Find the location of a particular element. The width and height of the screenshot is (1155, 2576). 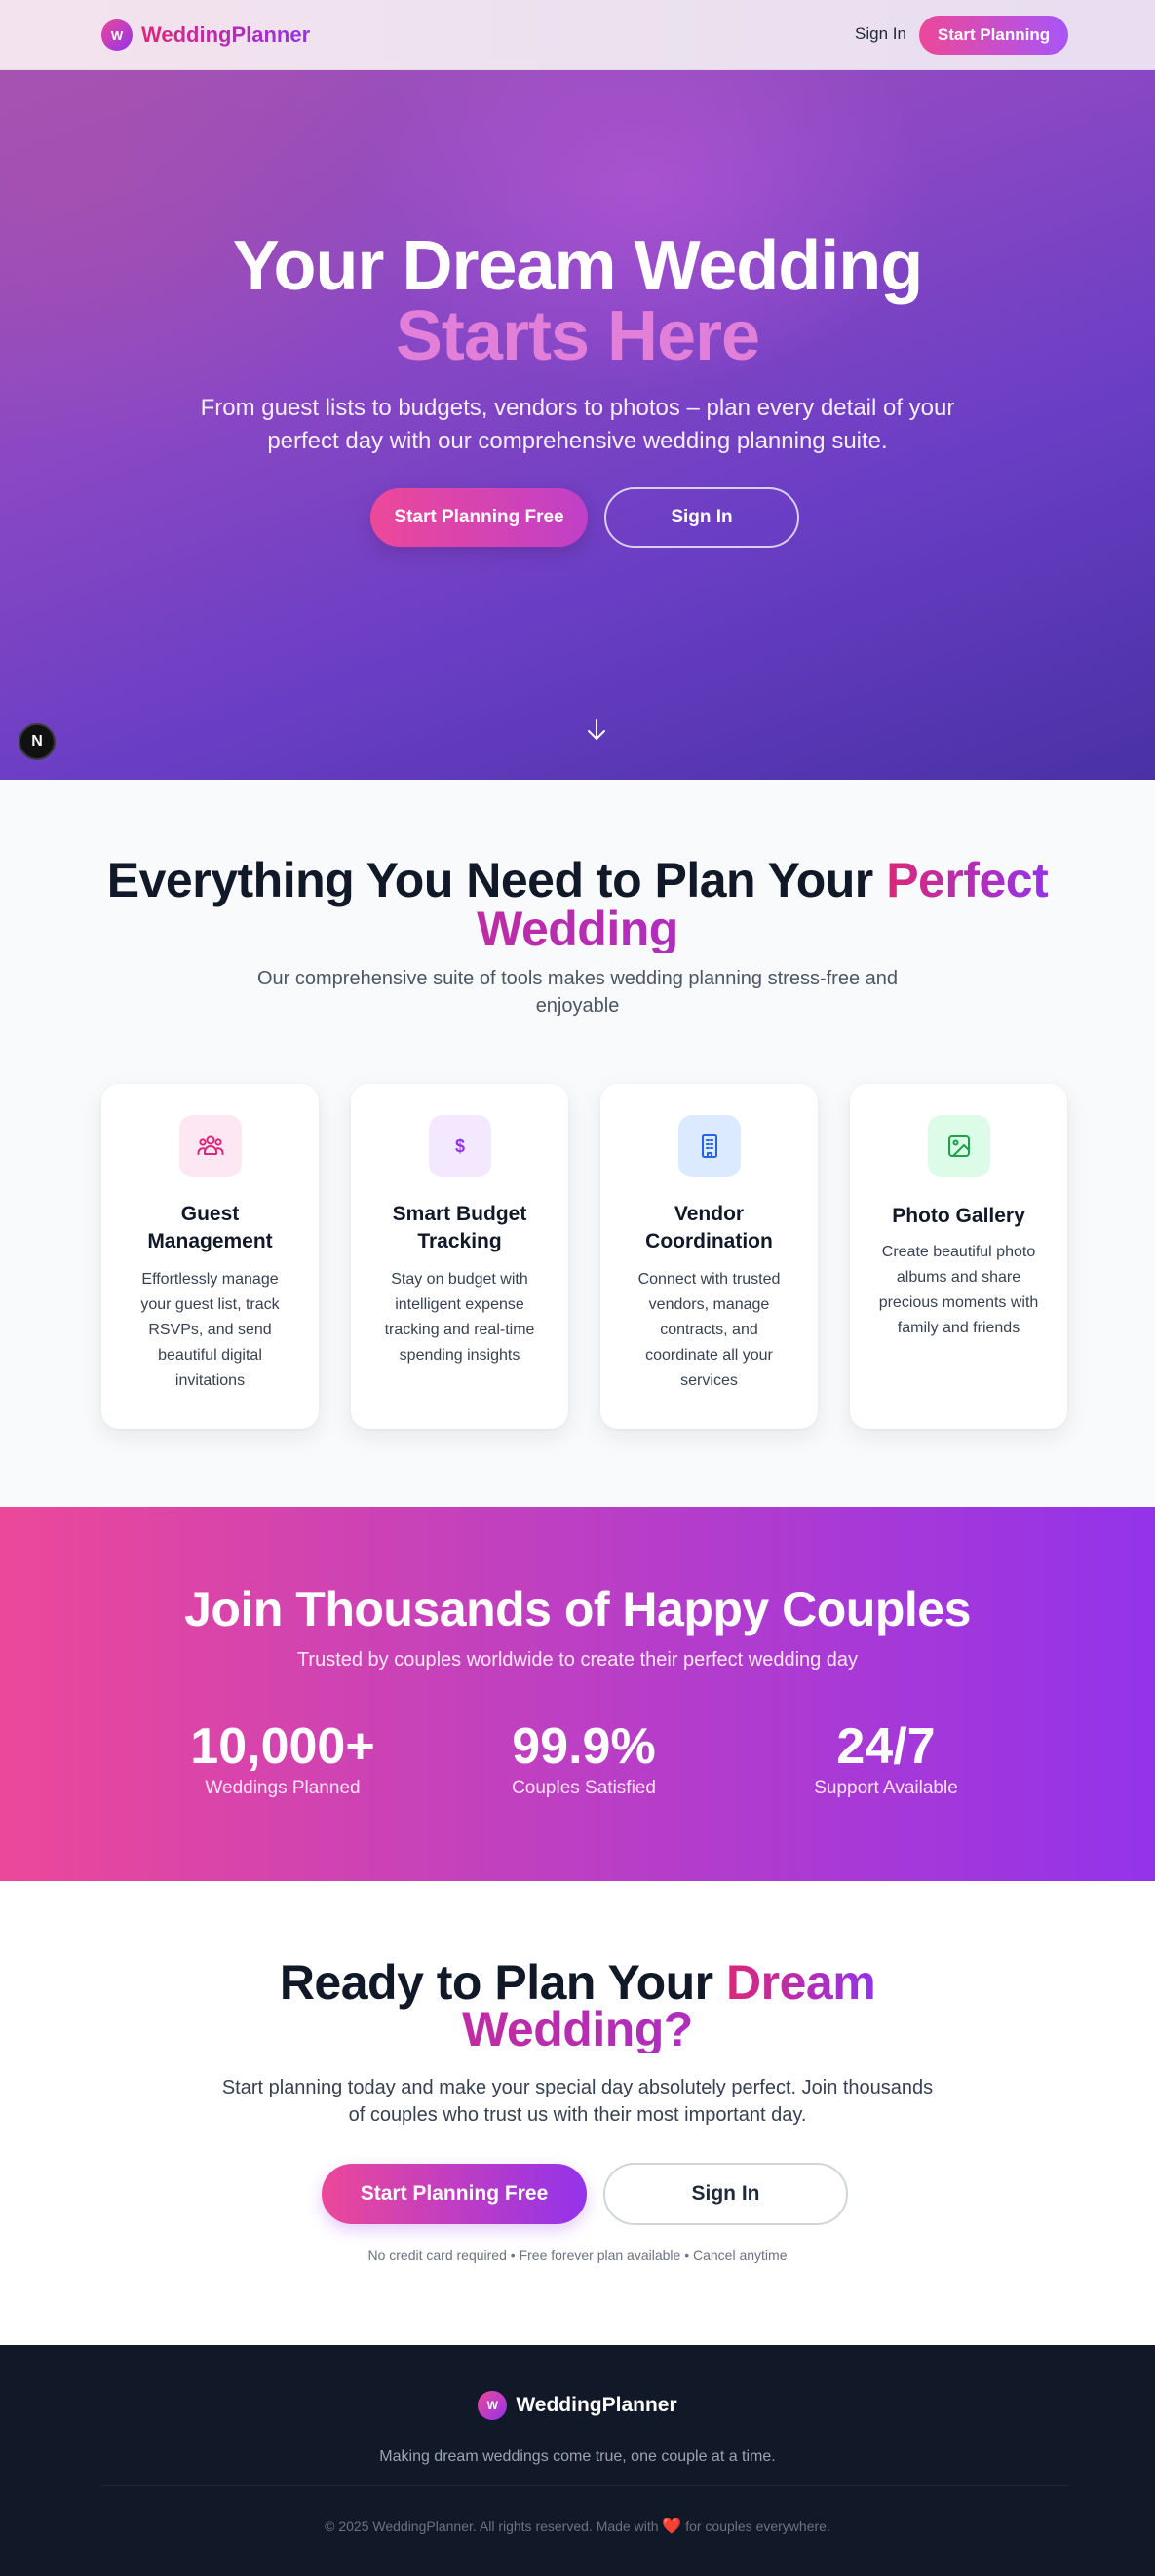

stat-weddings-planned: 10,000+ Weddings Planned is located at coordinates (283, 1758).